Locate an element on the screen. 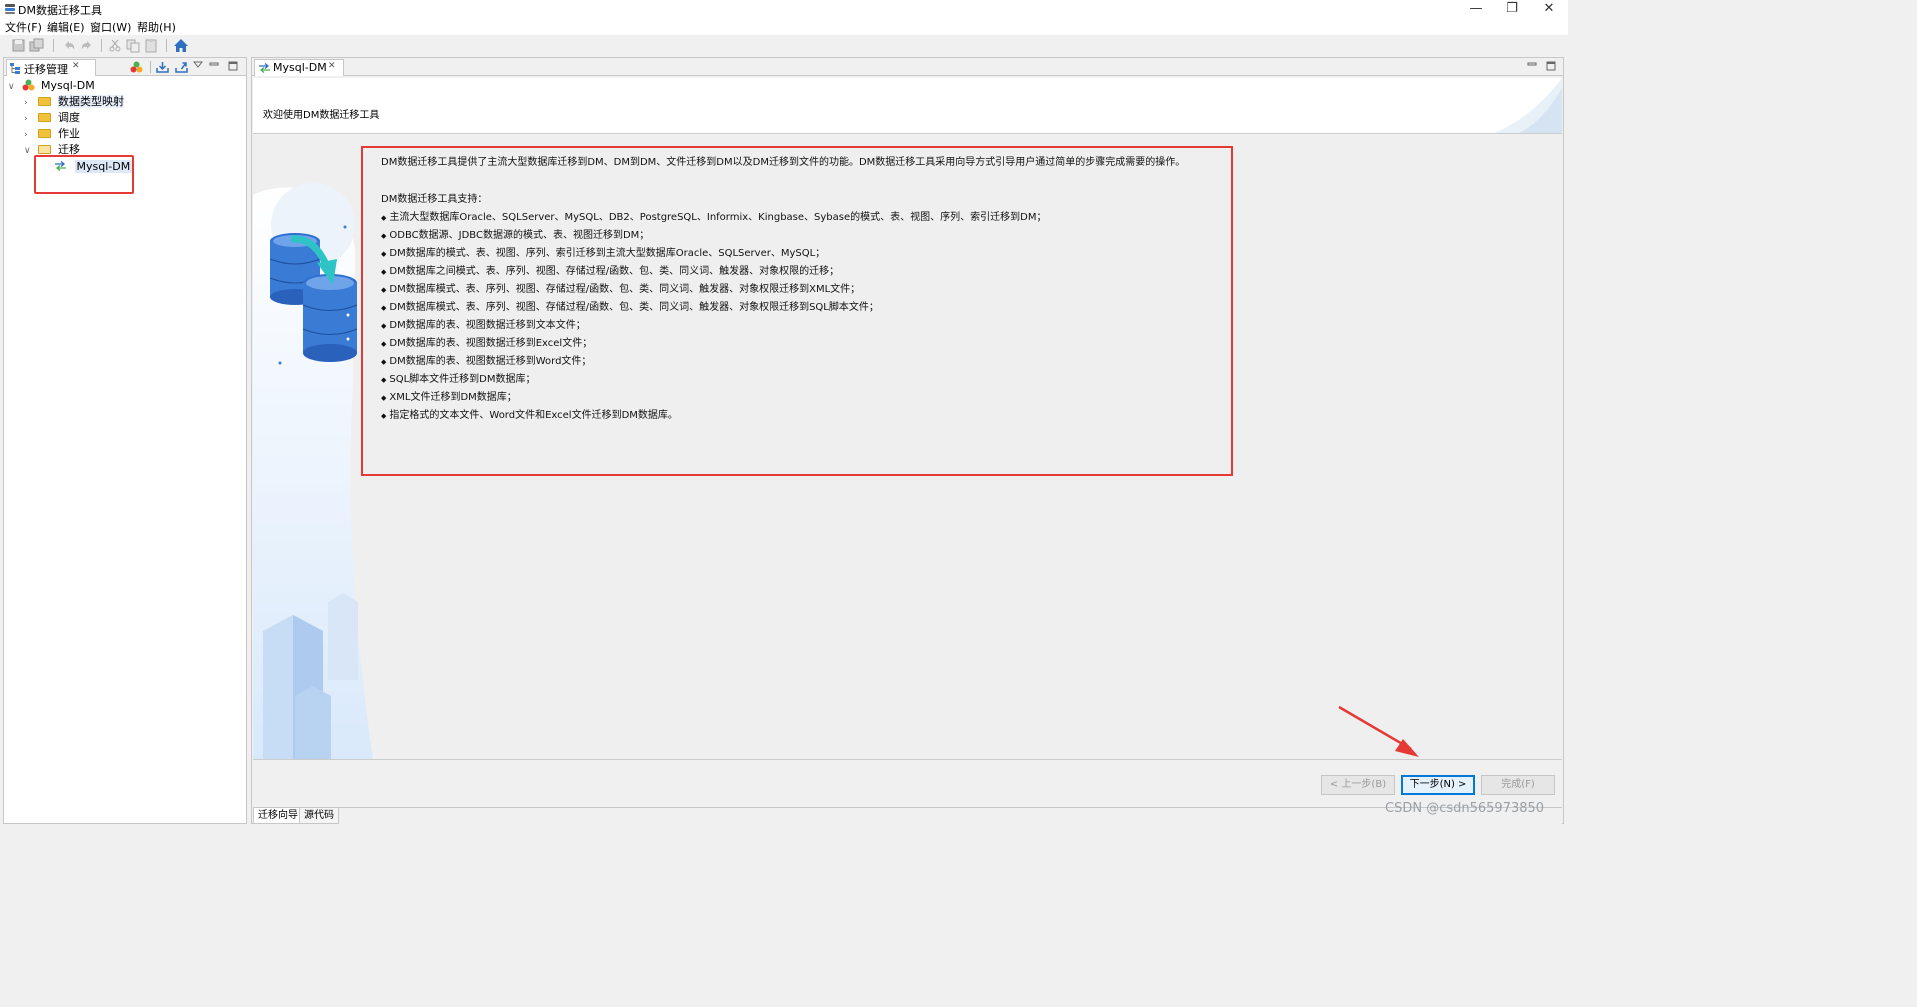  redo-icon is located at coordinates (87, 45).